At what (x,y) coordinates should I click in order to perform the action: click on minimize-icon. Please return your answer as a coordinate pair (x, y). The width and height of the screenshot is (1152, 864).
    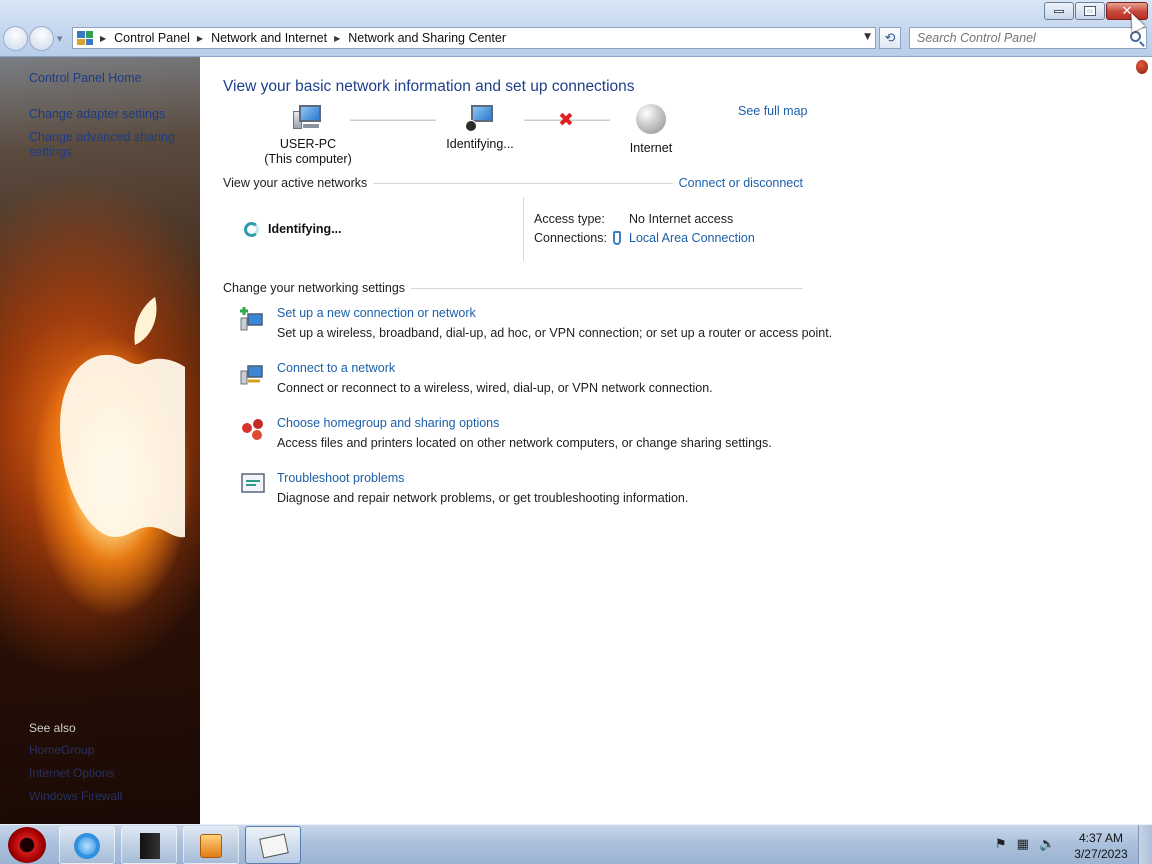
    Looking at the image, I should click on (1059, 11).